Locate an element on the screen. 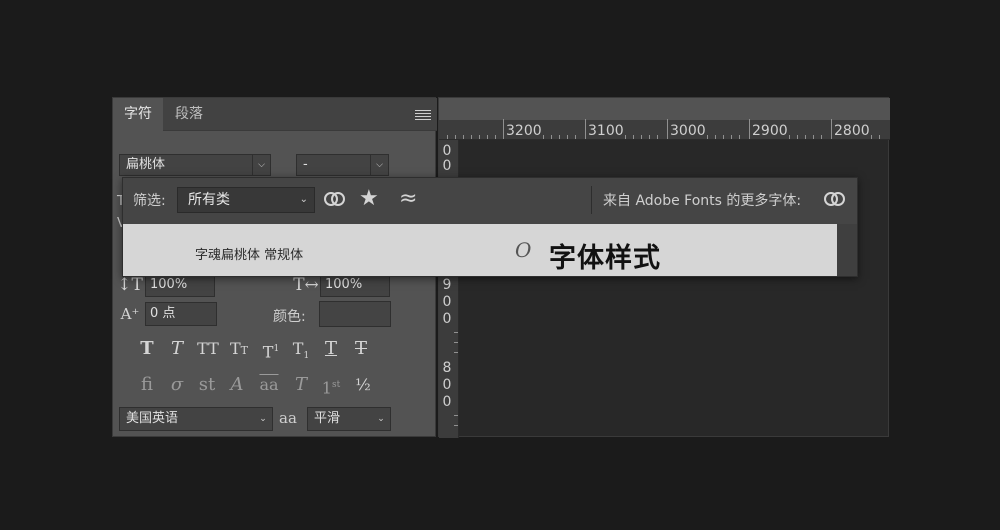 This screenshot has height=530, width=1000. font-family-select: 扁桃体 ⌵ is located at coordinates (195, 165).